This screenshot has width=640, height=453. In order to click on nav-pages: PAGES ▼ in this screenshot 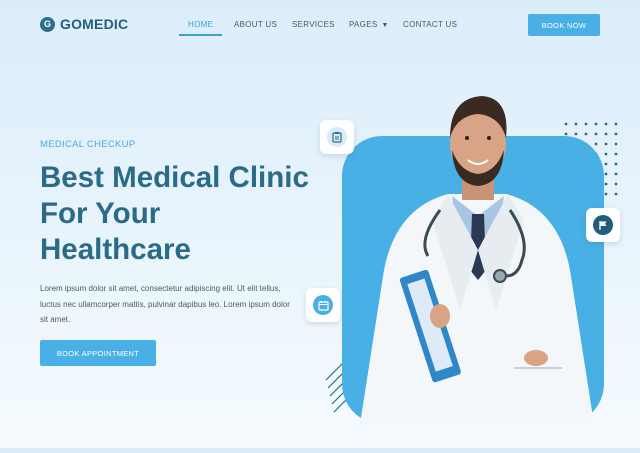, I will do `click(369, 24)`.